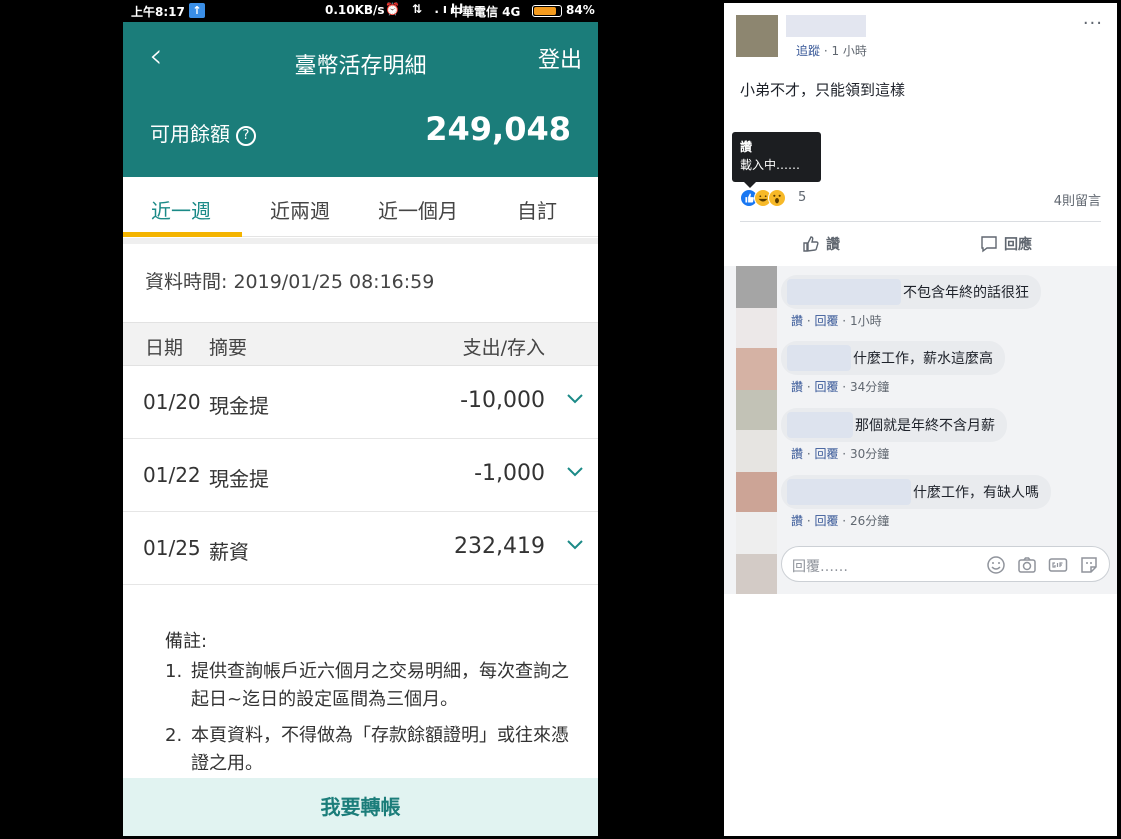 This screenshot has width=1121, height=839. I want to click on column-header-amount: 支出/存入, so click(503, 348).